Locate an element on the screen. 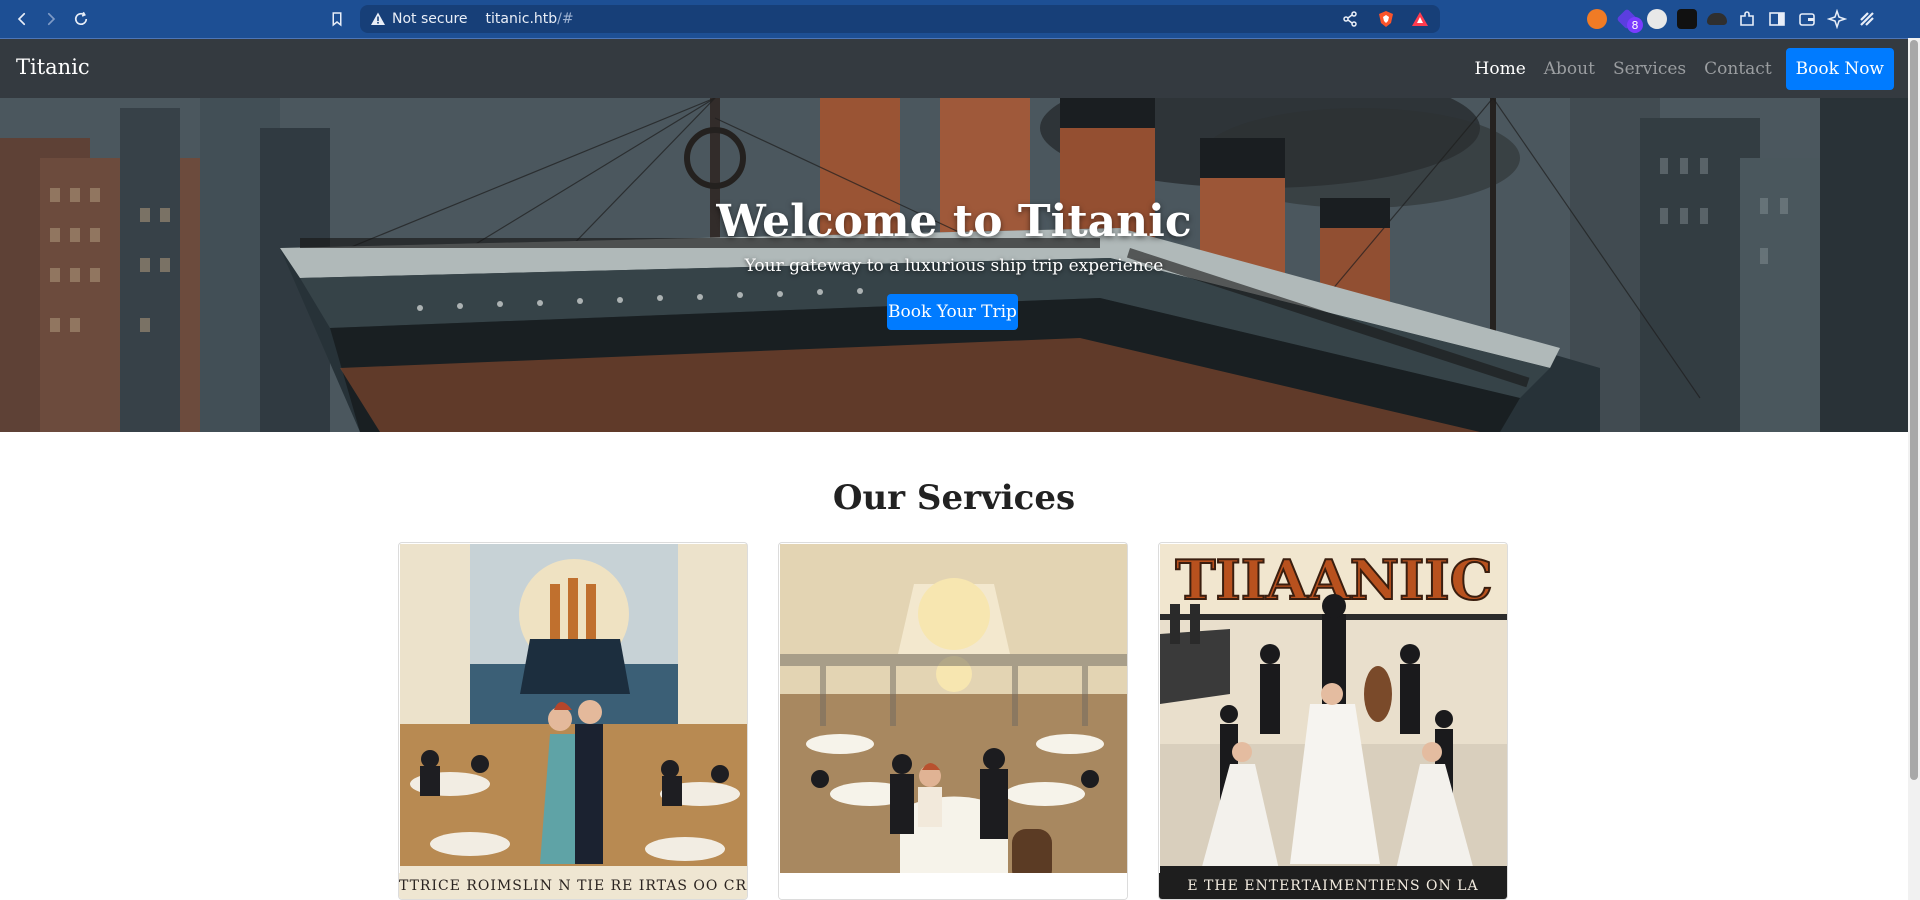  hero-title: Welcome to Titanic is located at coordinates (954, 221).